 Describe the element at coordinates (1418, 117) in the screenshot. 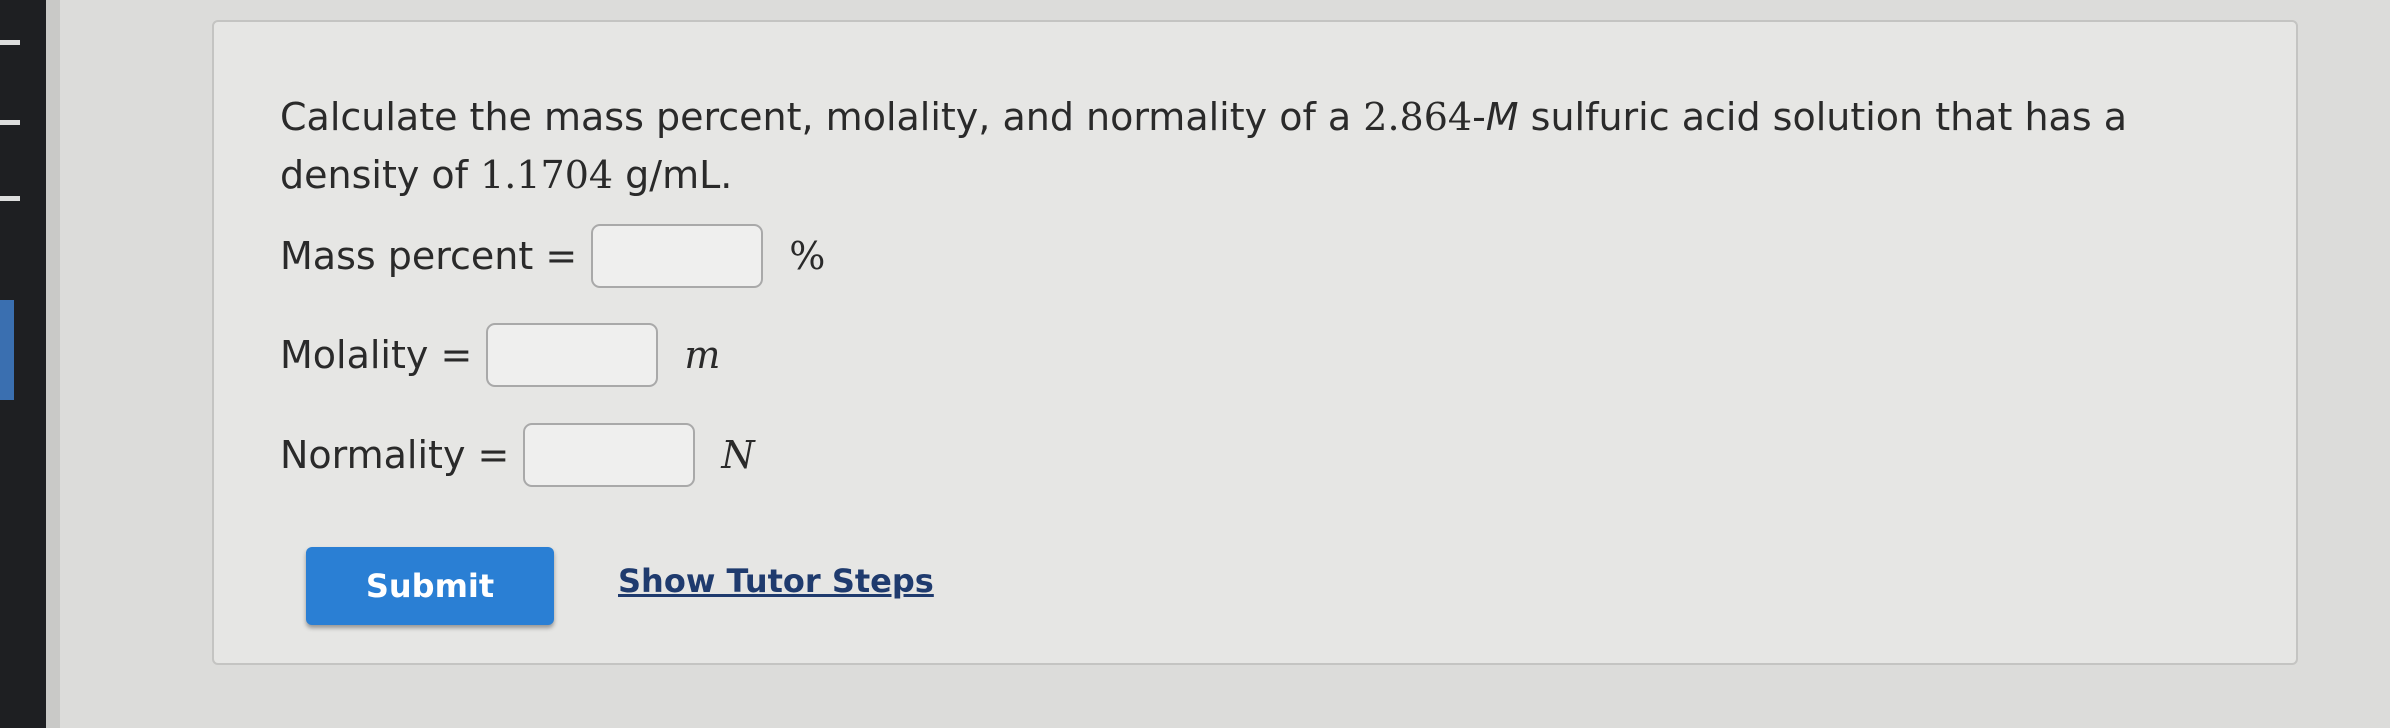

I see `molarity-value: 2.864` at that location.